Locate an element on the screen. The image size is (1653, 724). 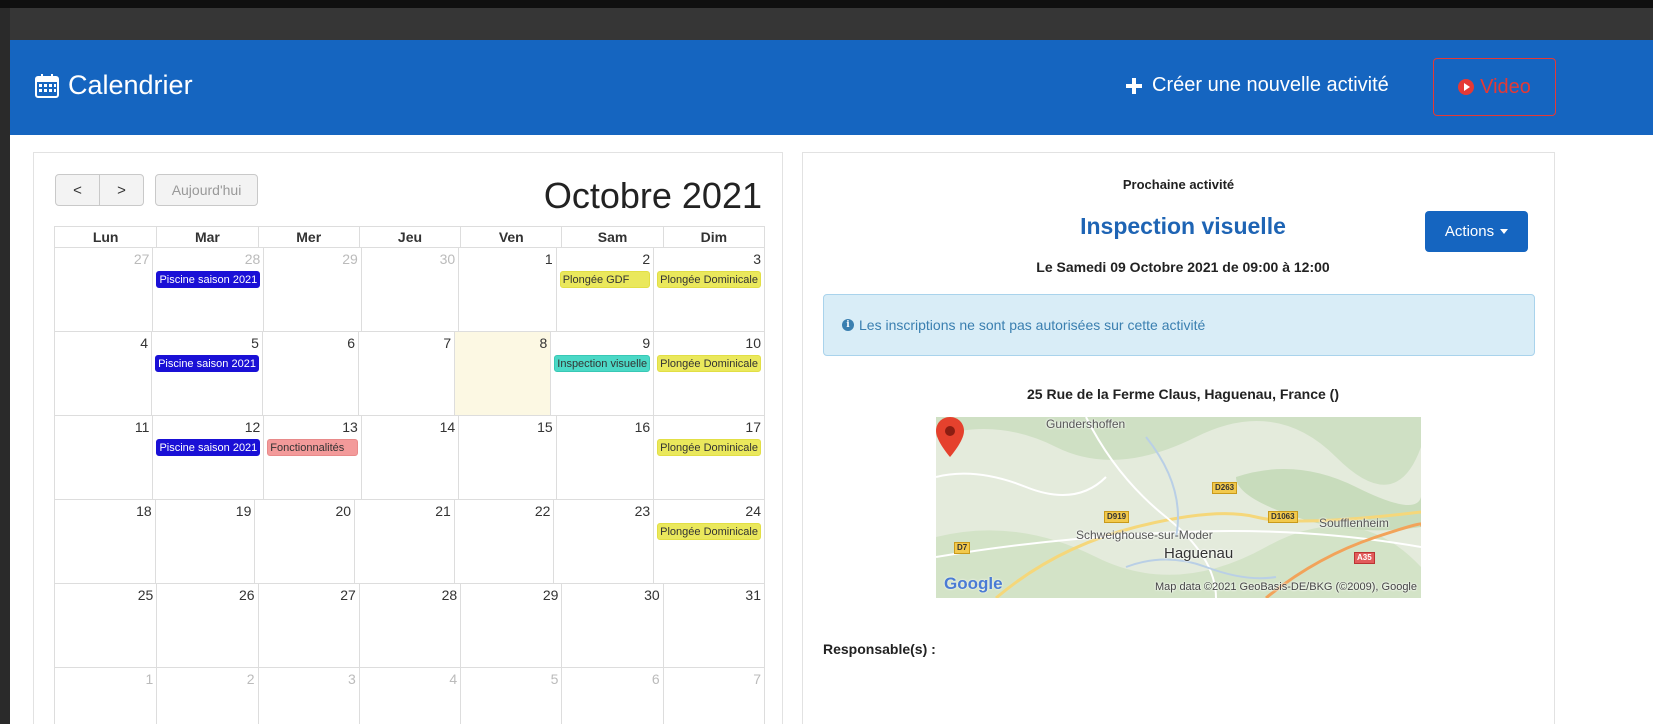
day-number: 9 is located at coordinates (602, 343).